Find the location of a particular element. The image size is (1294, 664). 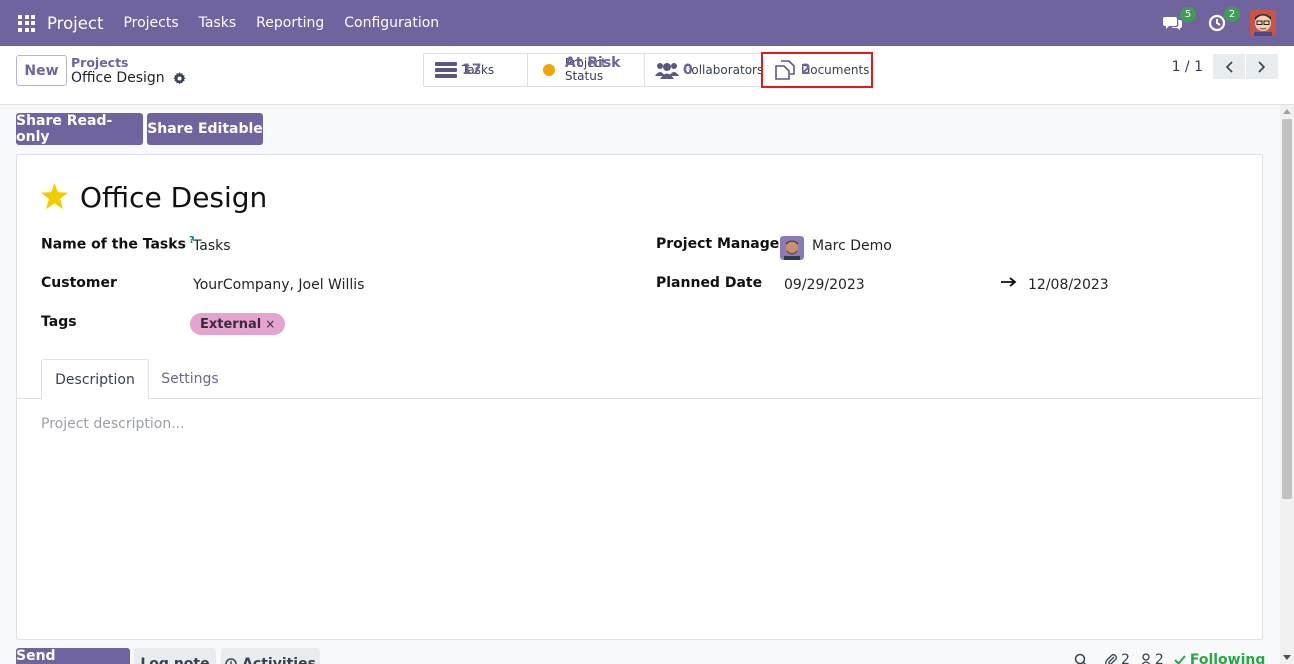

collaborators-label: Collaborators is located at coordinates (723, 69).